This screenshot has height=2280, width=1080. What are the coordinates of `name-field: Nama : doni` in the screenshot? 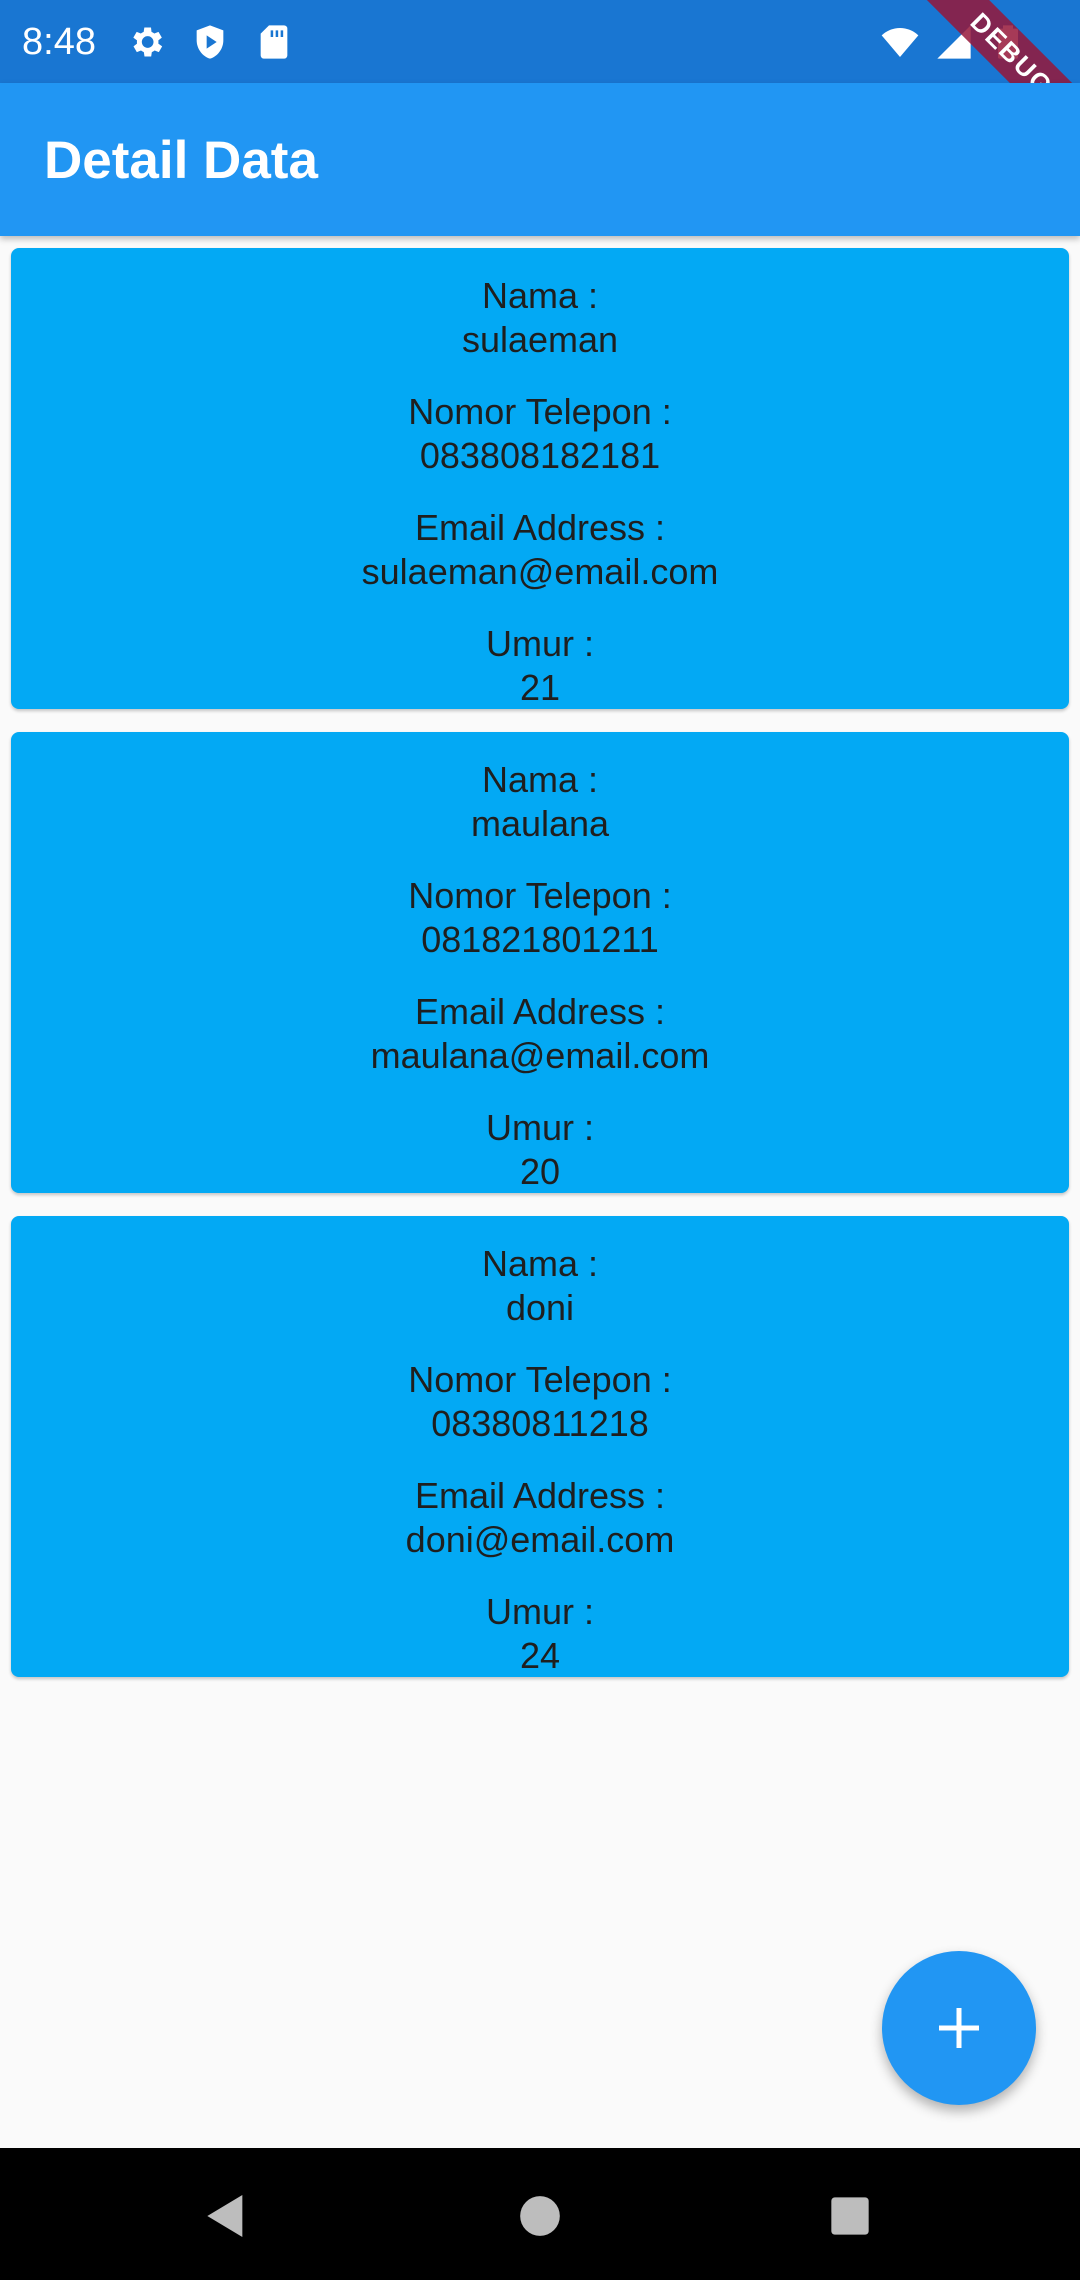 It's located at (540, 1286).